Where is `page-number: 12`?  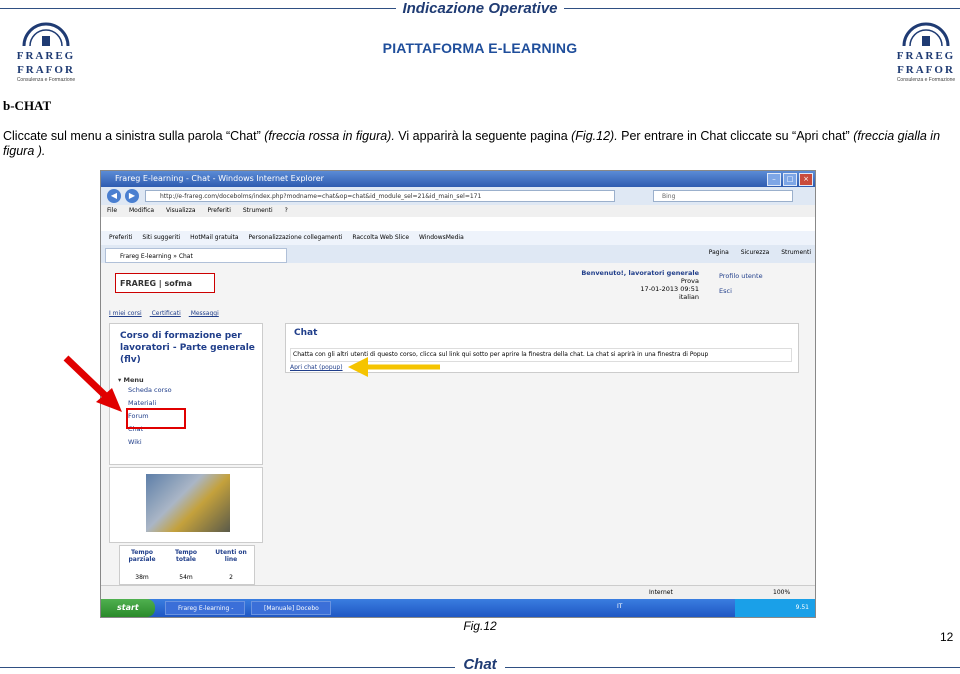 page-number: 12 is located at coordinates (947, 637).